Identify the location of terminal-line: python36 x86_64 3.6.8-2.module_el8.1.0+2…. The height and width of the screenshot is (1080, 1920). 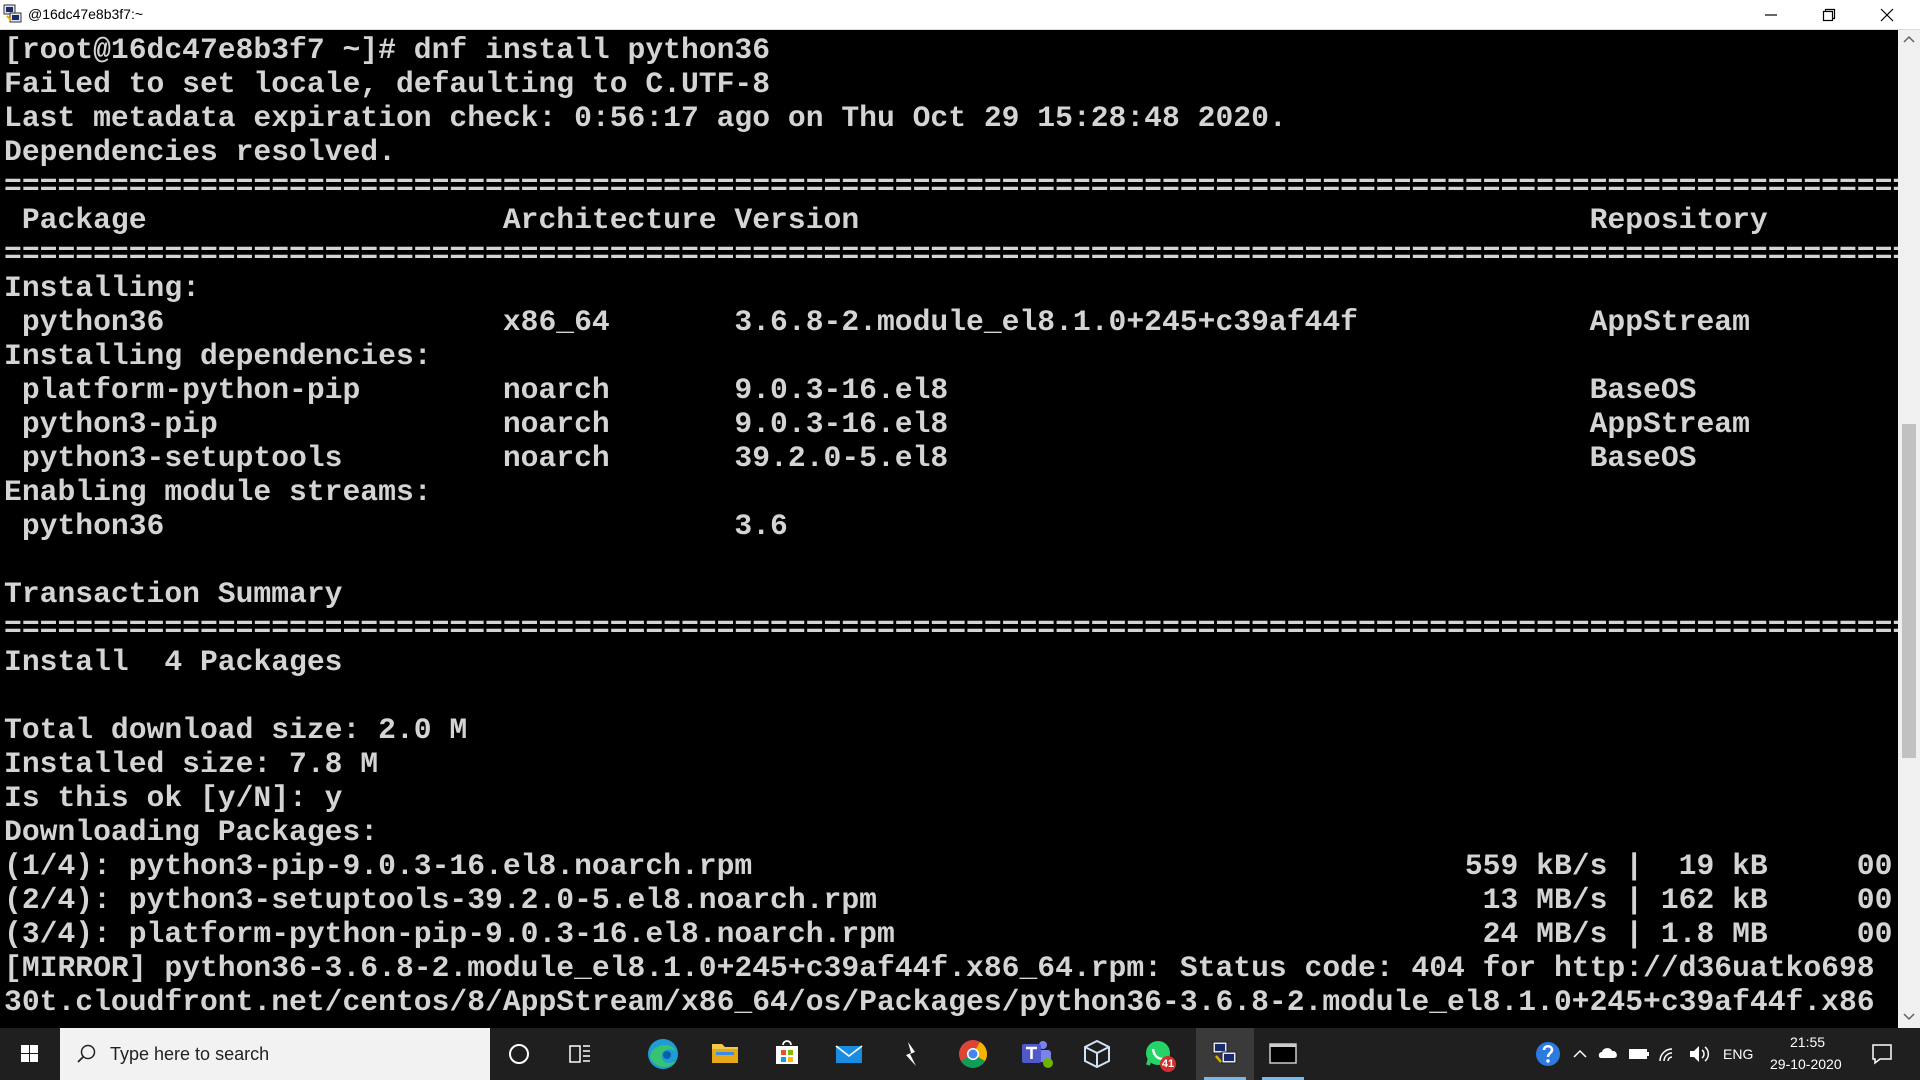
(951, 322).